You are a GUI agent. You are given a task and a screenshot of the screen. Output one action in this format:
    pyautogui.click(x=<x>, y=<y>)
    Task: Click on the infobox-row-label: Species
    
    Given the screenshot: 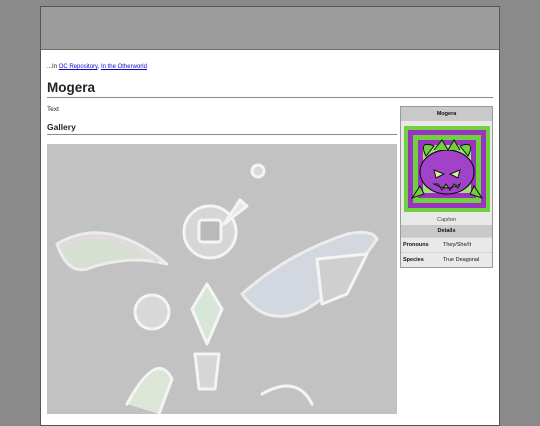 What is the action you would take?
    pyautogui.click(x=413, y=260)
    